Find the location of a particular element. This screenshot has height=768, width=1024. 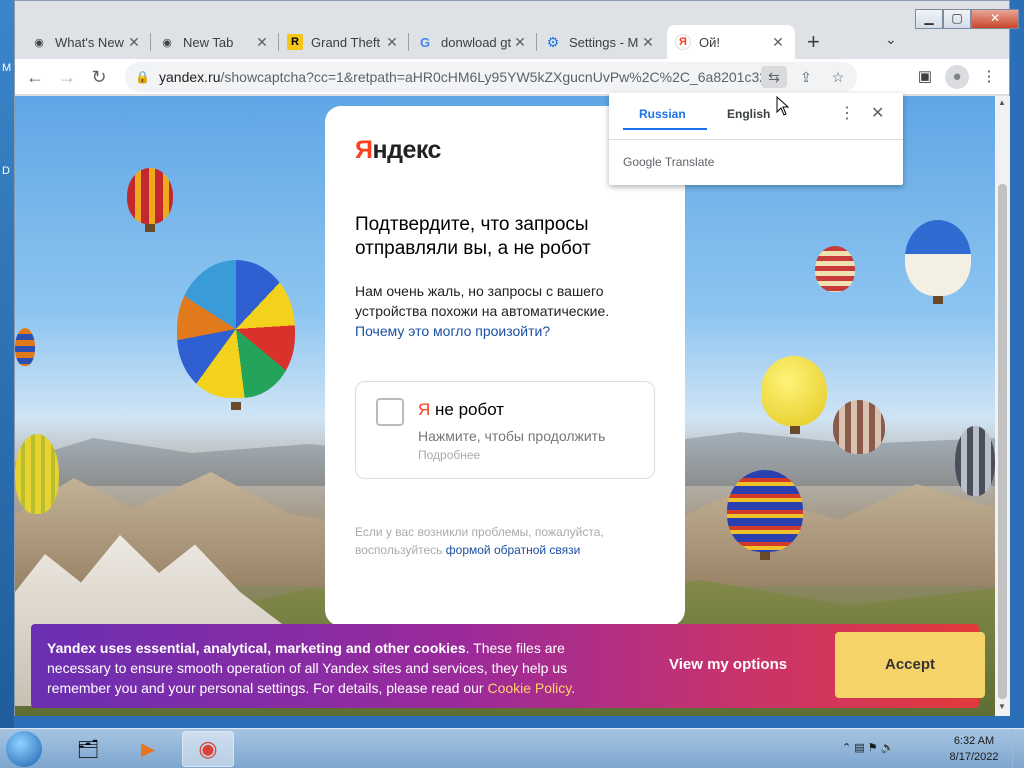

share-icon: ⇪ is located at coordinates (806, 77).